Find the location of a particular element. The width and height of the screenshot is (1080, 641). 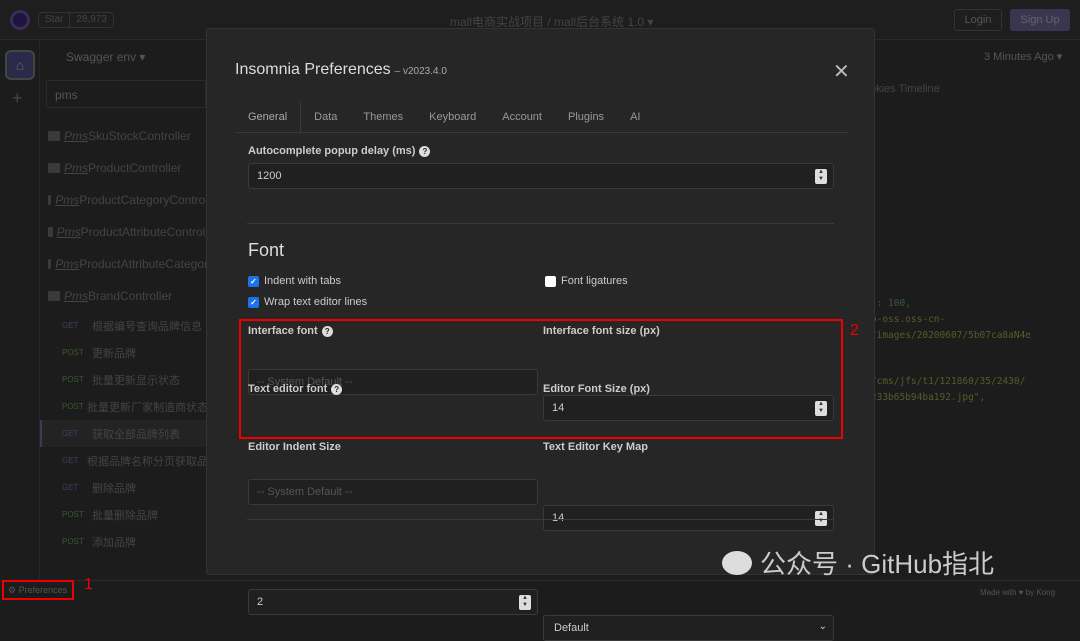

indent-size-input: 2 ▲ ▼ is located at coordinates (393, 602).